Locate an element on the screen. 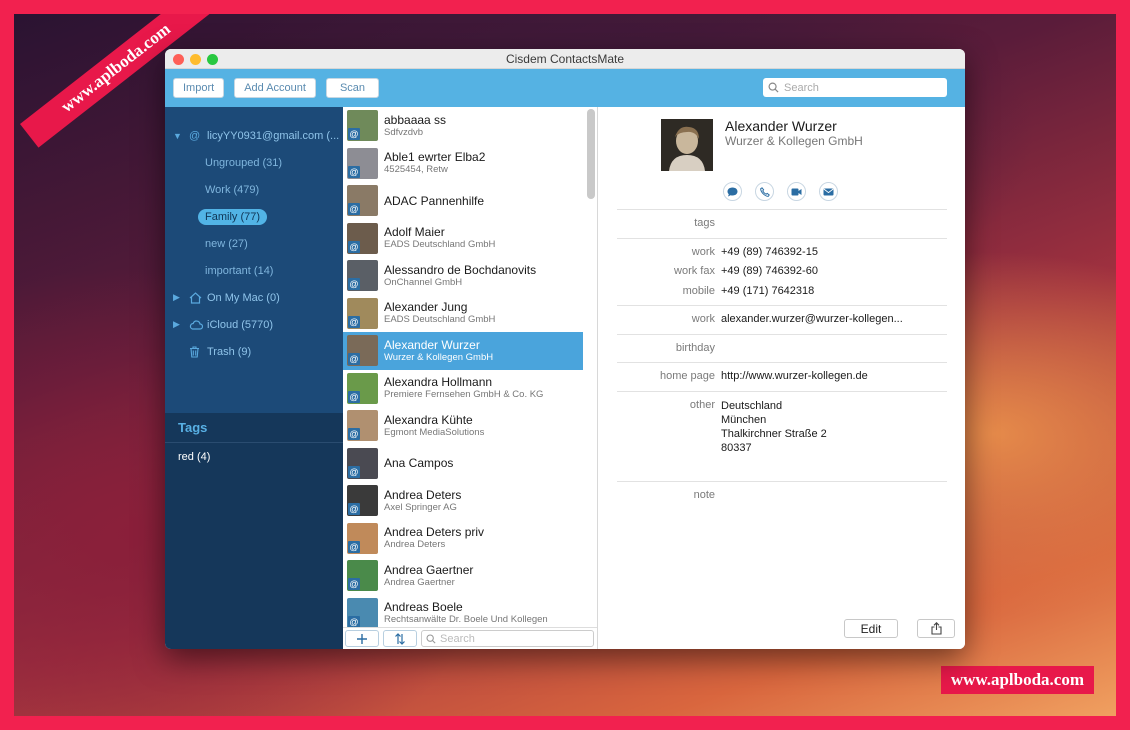 The width and height of the screenshot is (1130, 730). contact-list-item: @ Alexandra Kühte Egmont MediaSolutions is located at coordinates (463, 426).